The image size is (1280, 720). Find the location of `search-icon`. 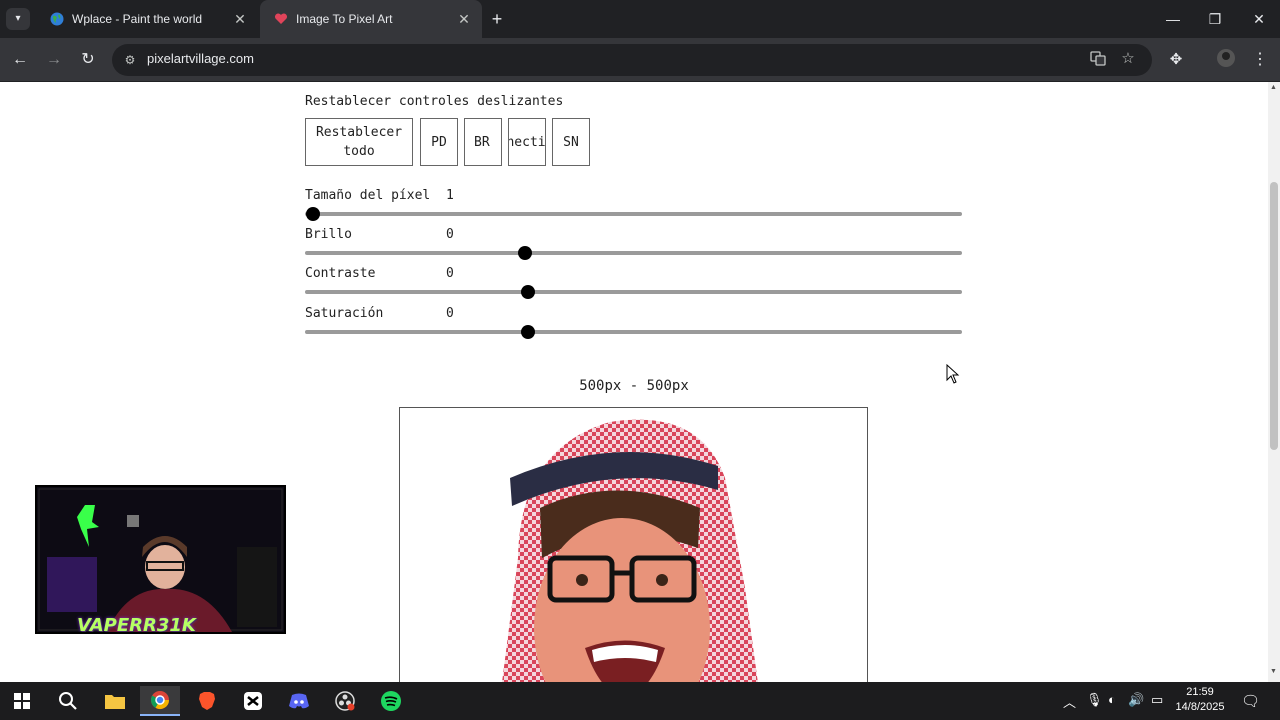

search-icon is located at coordinates (68, 701).